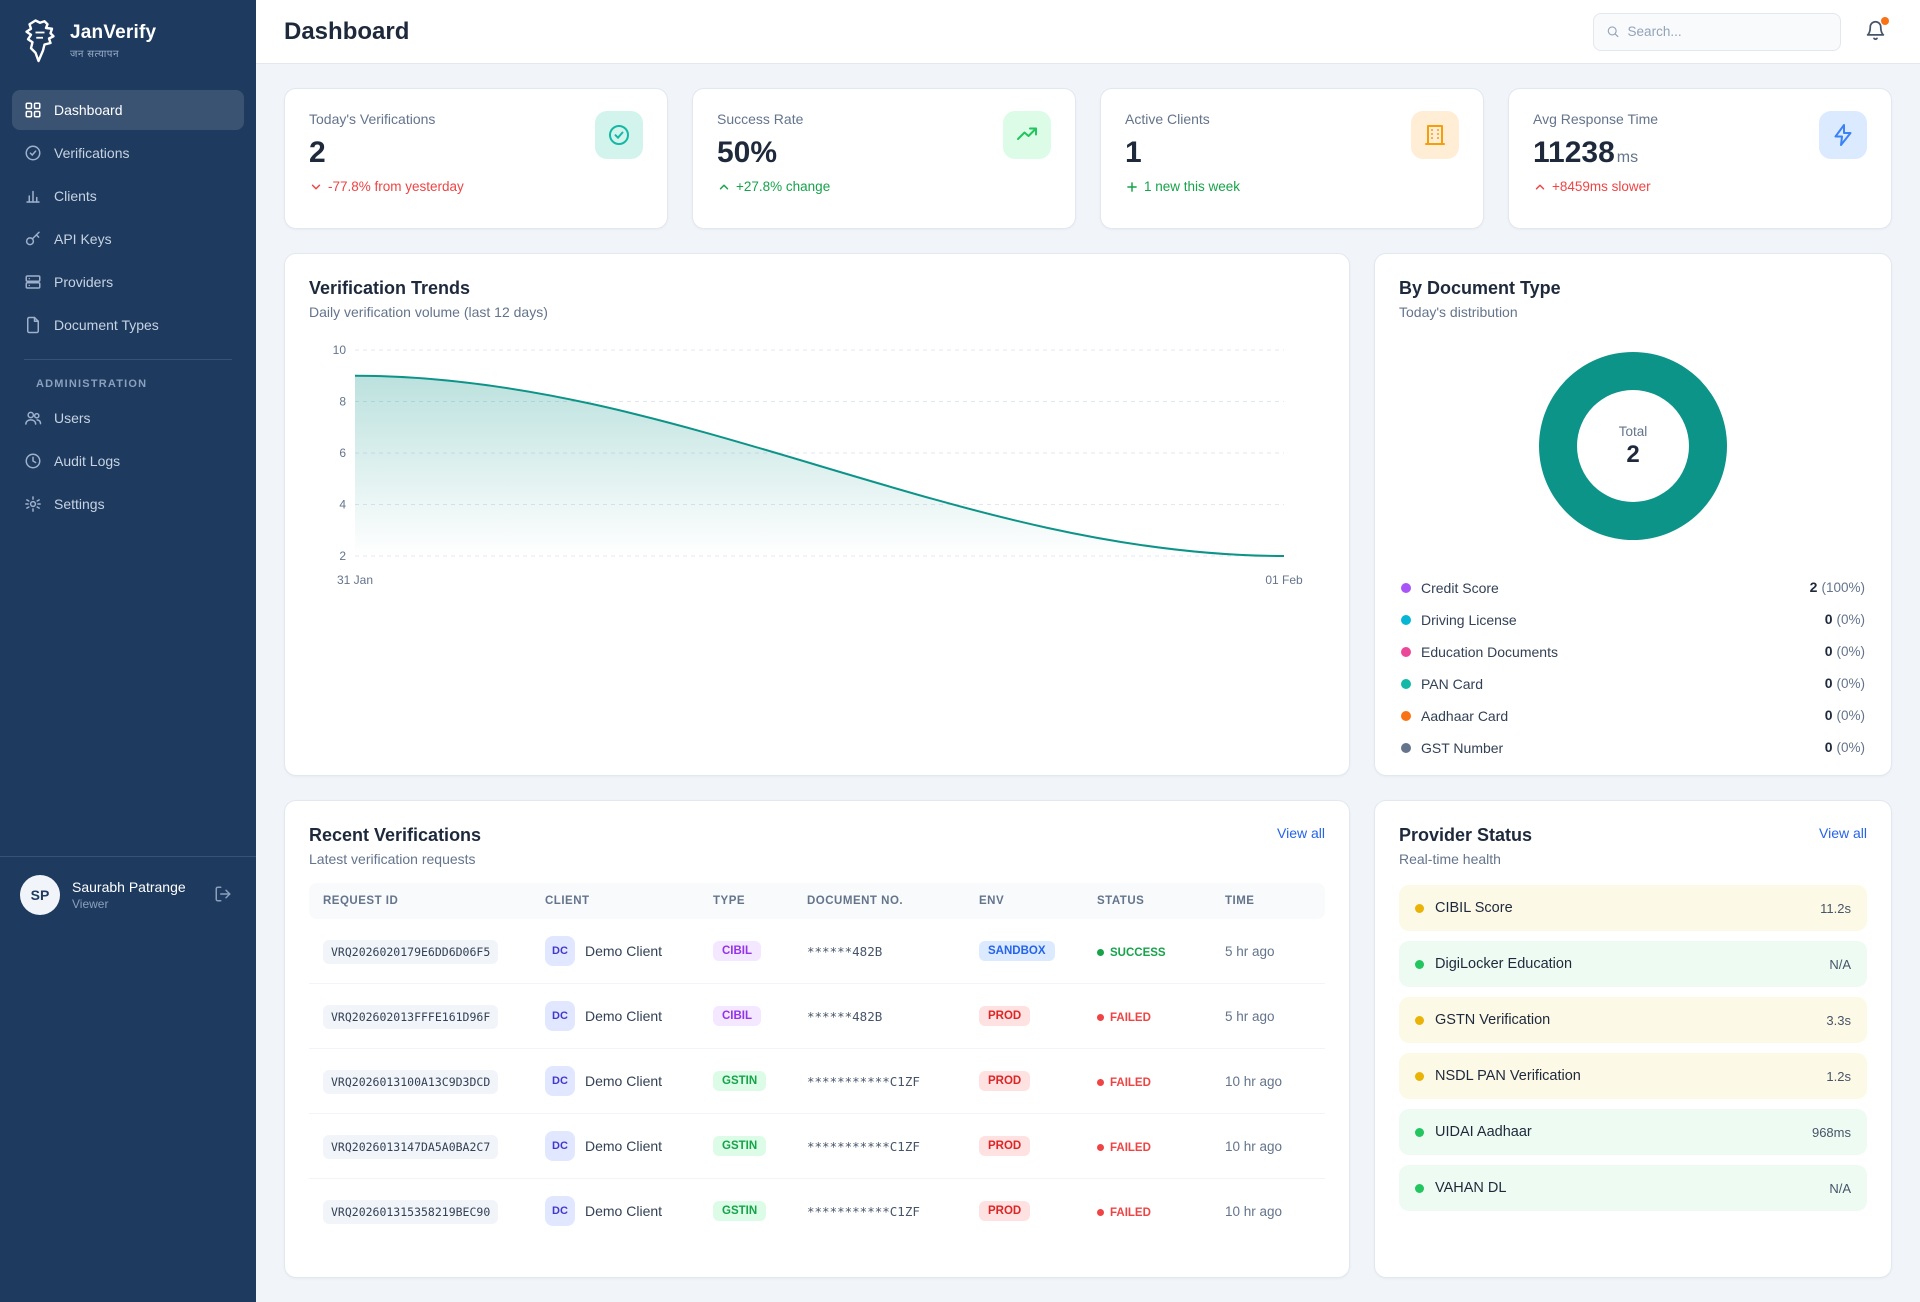  I want to click on sidebar-item-dashboard: Dashboard, so click(128, 110).